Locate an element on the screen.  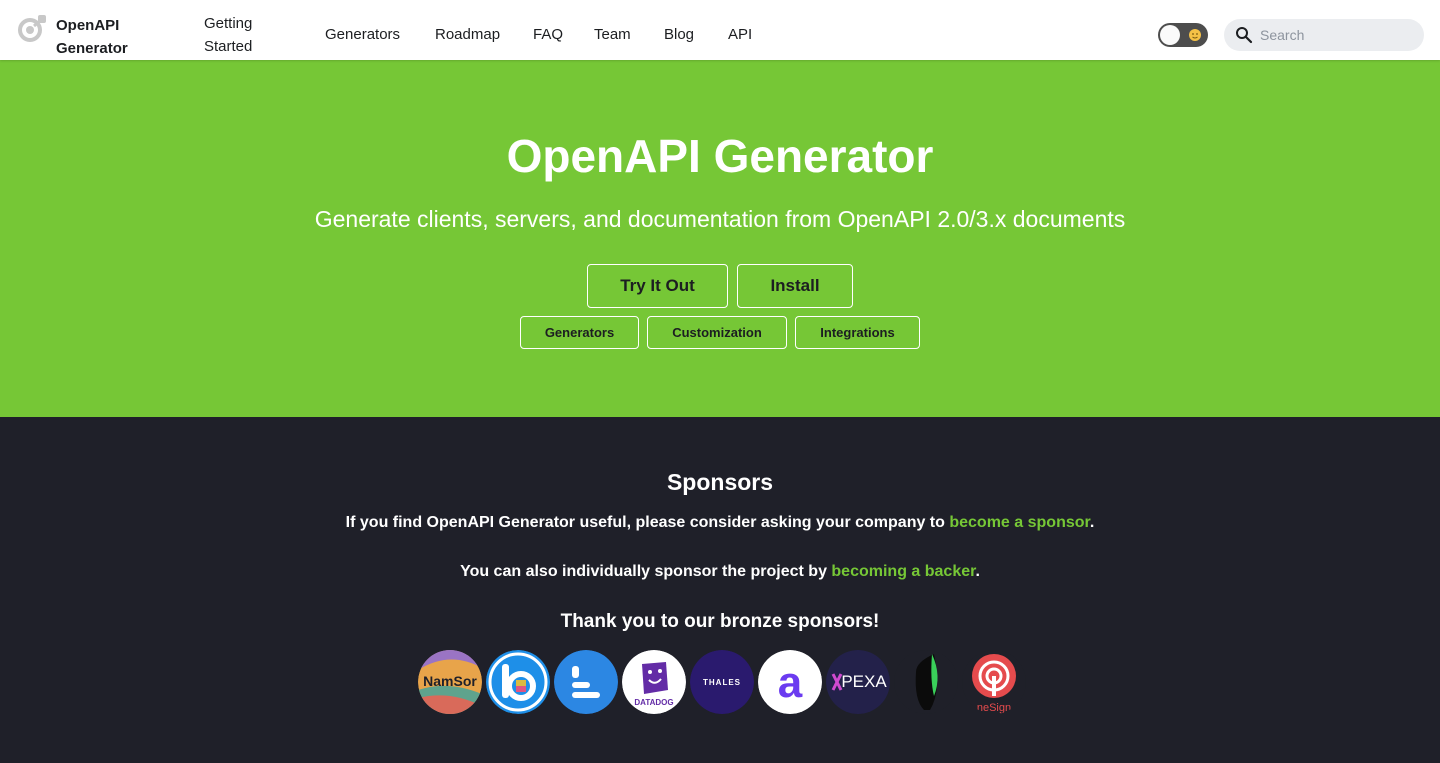
blue-bars-logo-icon is located at coordinates (586, 682).